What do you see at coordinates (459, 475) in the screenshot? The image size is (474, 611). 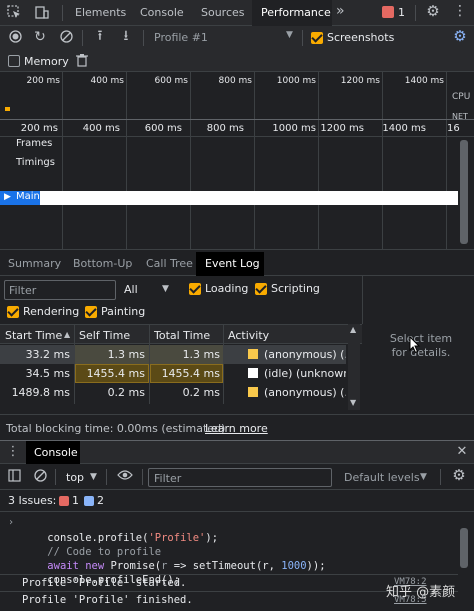 I see `console-settings-gear-icon: ⚙` at bounding box center [459, 475].